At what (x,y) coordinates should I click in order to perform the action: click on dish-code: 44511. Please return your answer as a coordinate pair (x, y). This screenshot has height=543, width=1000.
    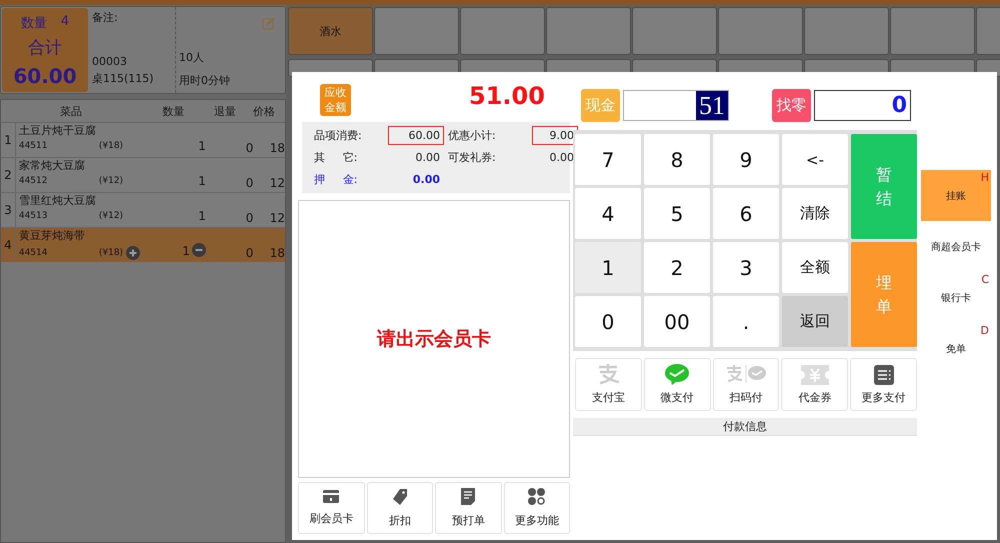
    Looking at the image, I should click on (33, 146).